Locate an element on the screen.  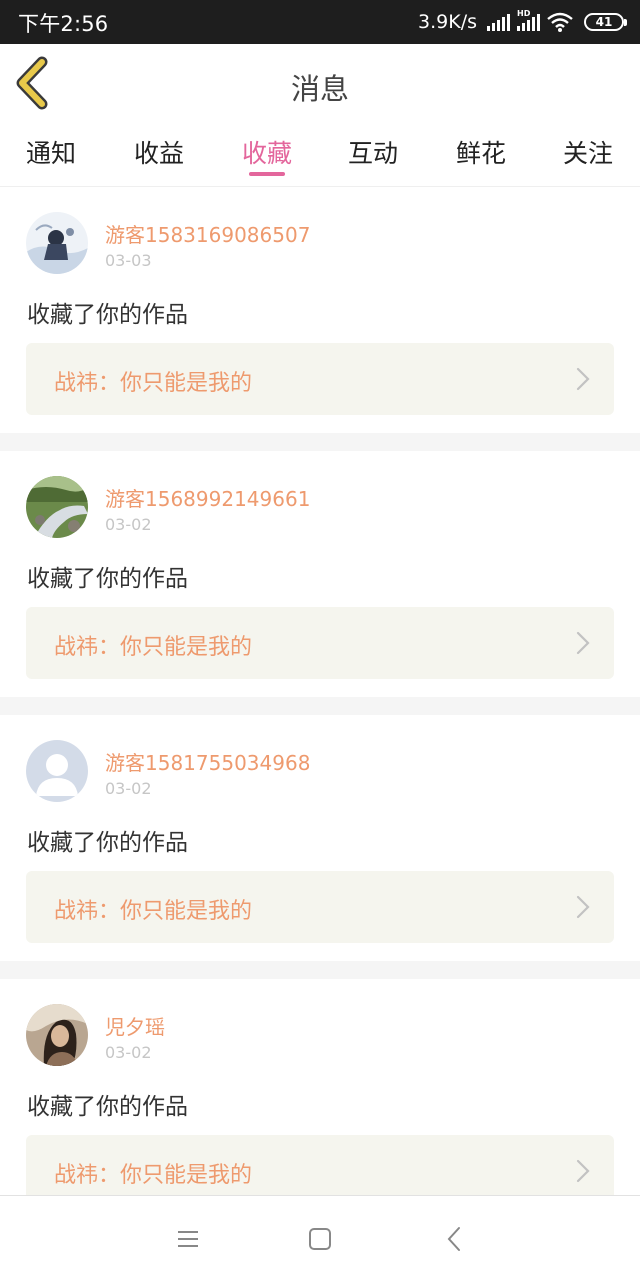
hd-label: HD is located at coordinates (524, 13).